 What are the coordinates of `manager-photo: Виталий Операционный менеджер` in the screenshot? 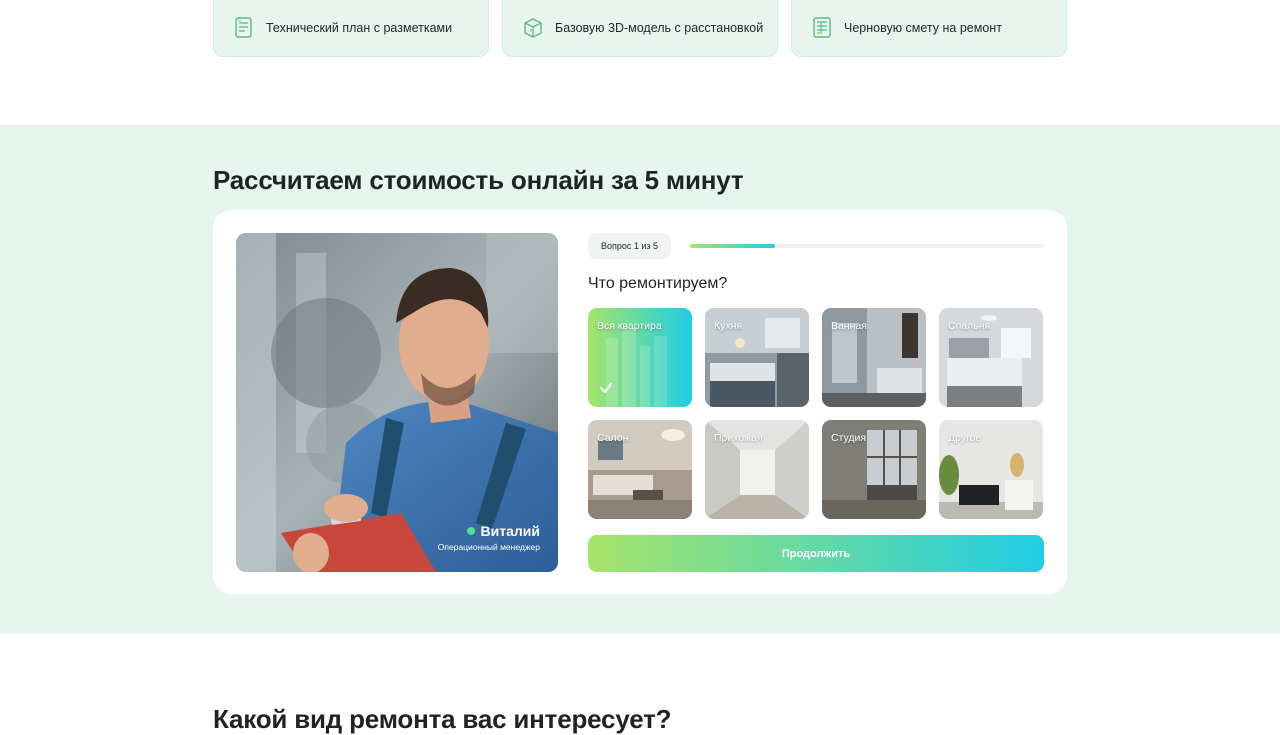 It's located at (397, 402).